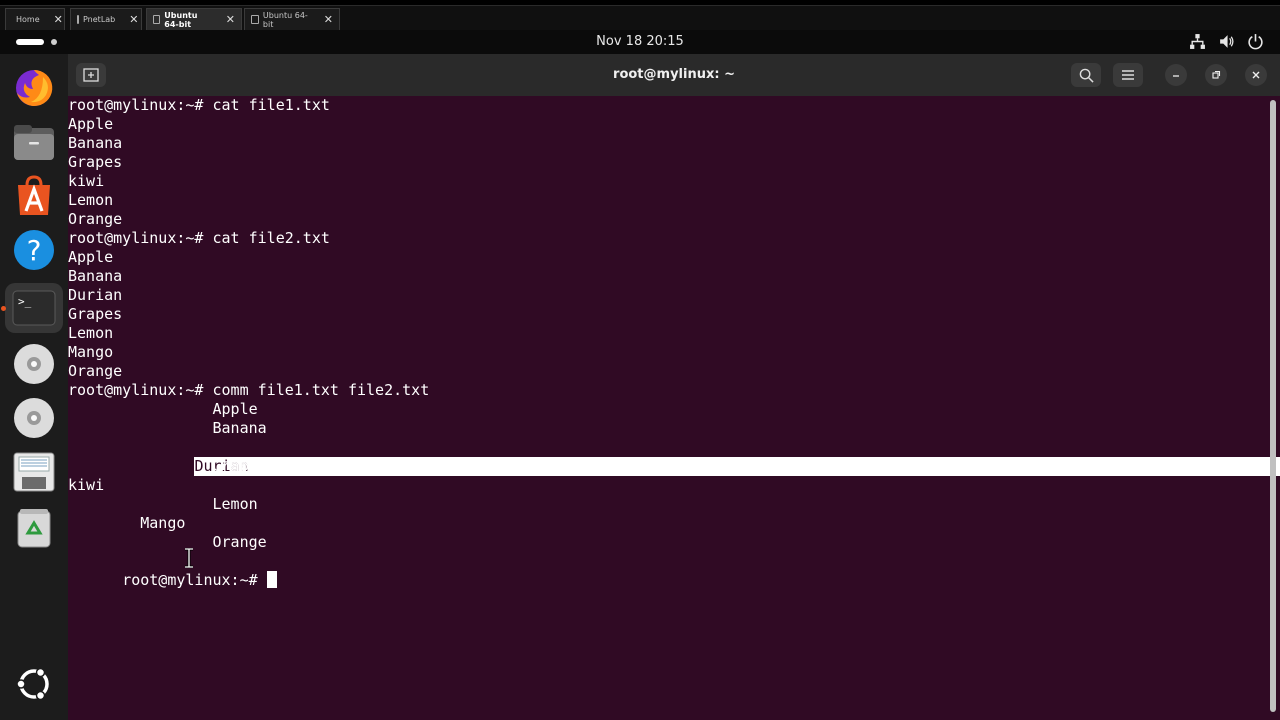 Image resolution: width=1280 pixels, height=720 pixels. I want to click on text-cursor, so click(271, 579).